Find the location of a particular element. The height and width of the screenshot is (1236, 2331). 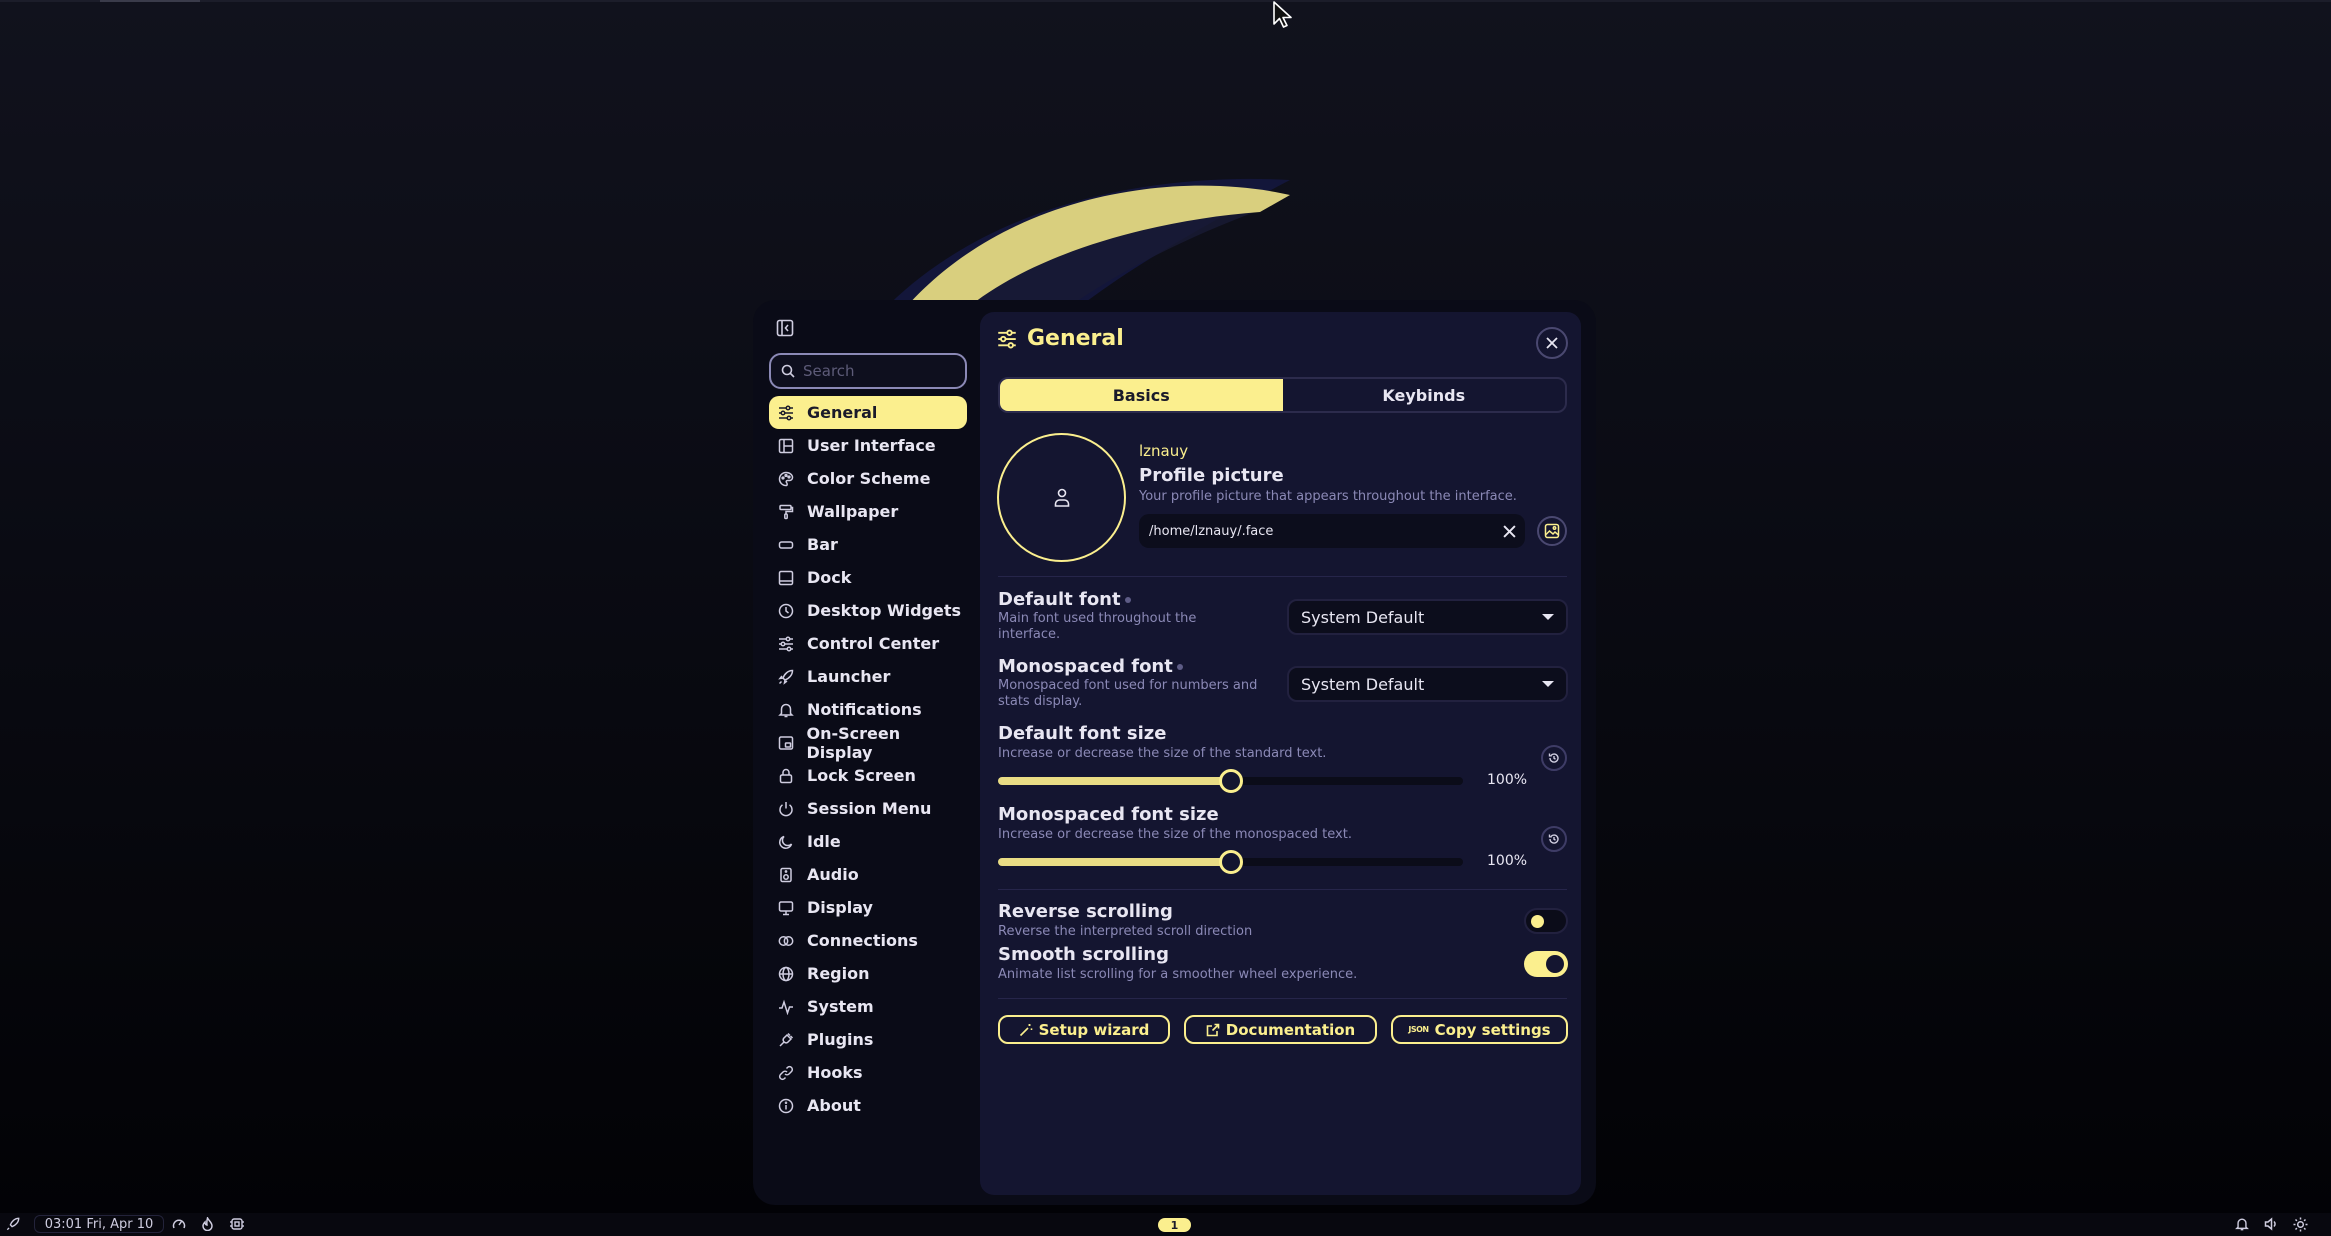

mono-font-size-value: 100% is located at coordinates (1507, 861).